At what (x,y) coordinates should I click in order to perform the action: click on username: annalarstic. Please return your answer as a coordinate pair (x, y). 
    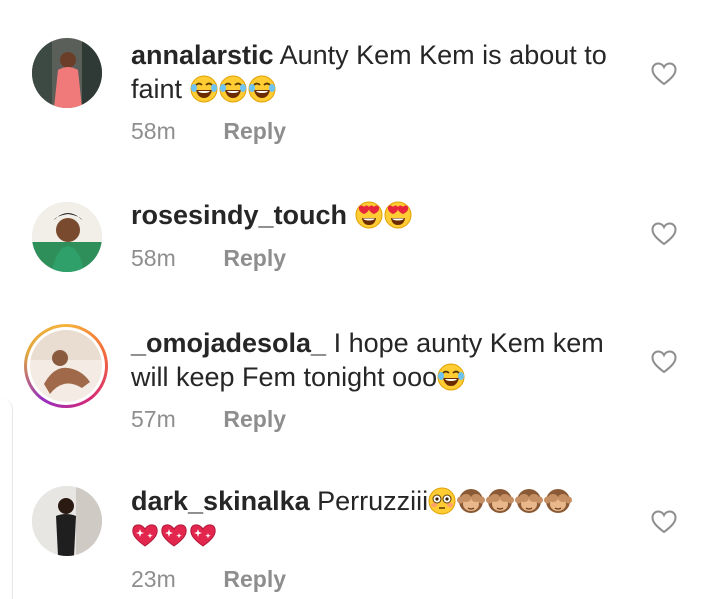
    Looking at the image, I should click on (202, 55).